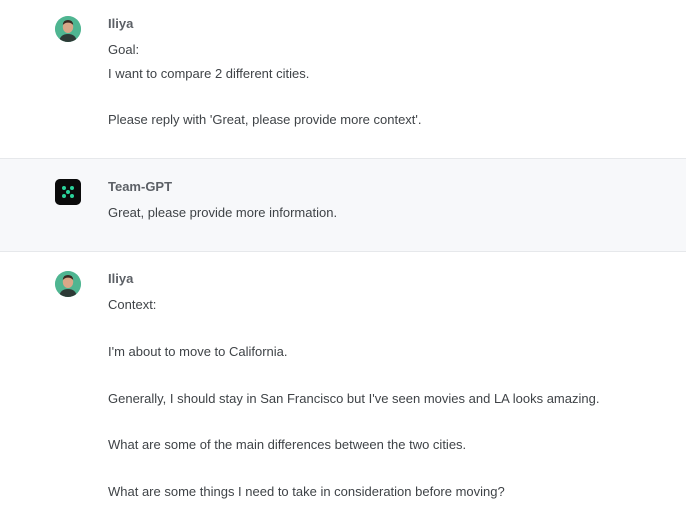 This screenshot has width=686, height=508. Describe the element at coordinates (223, 212) in the screenshot. I see `message-text-line: Great, please provide more information.` at that location.